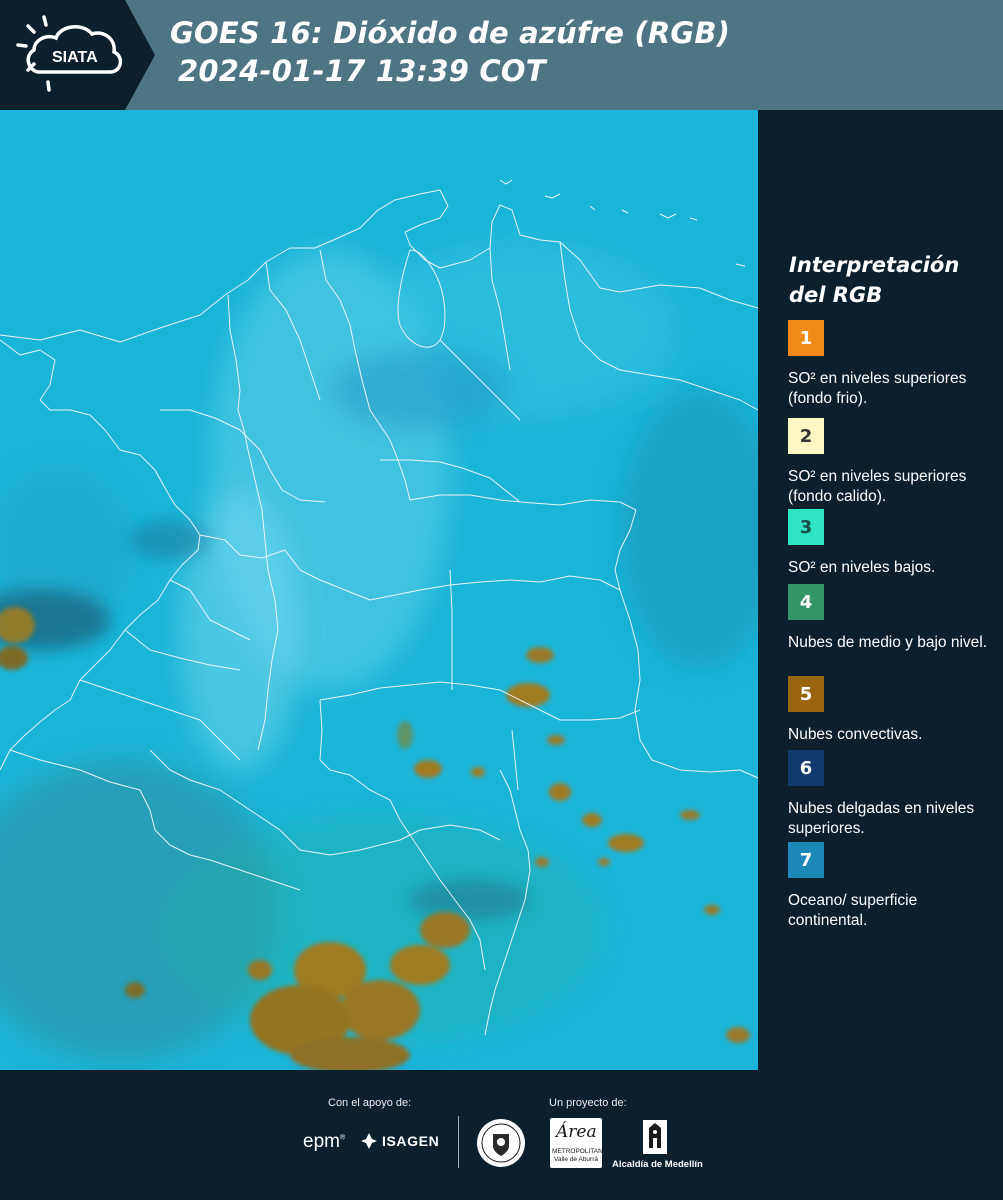 The image size is (1003, 1200). What do you see at coordinates (369, 1141) in the screenshot?
I see `isagen-icon` at bounding box center [369, 1141].